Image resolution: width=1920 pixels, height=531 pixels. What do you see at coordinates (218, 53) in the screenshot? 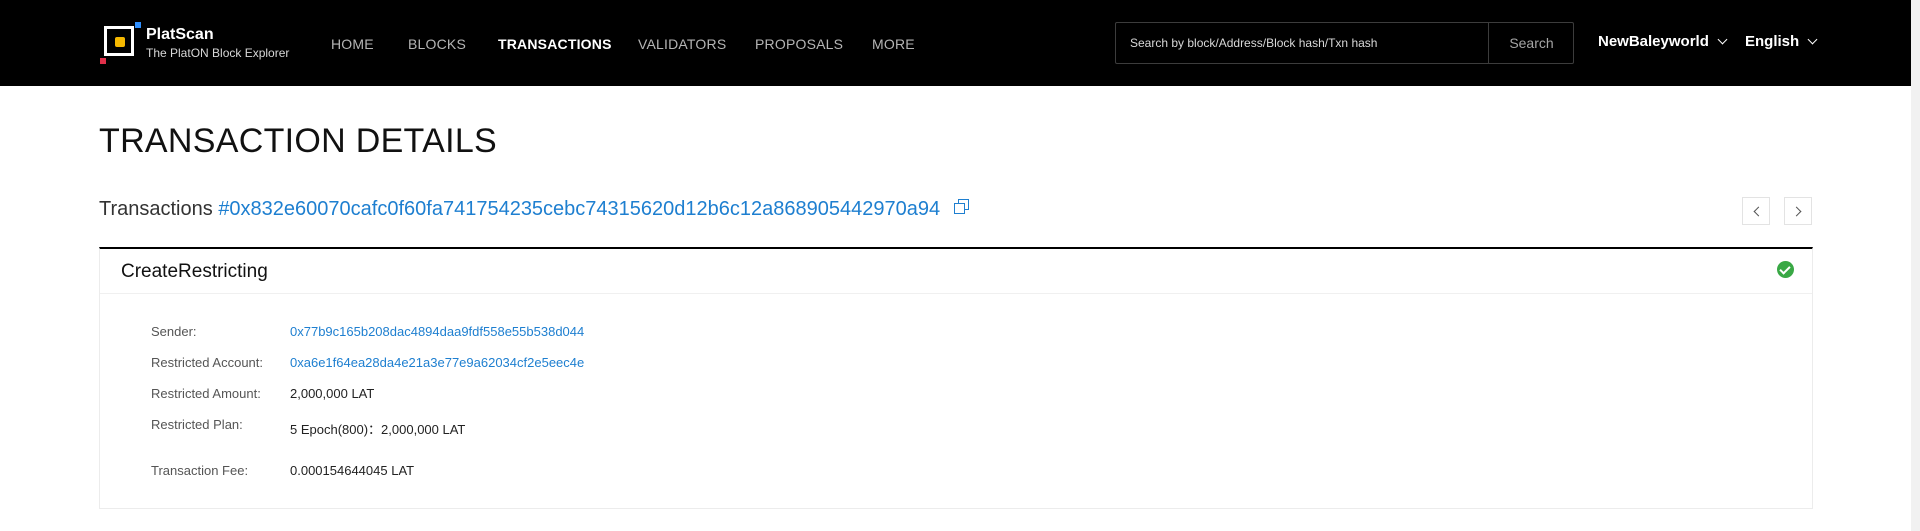
I see `brand-subtitle: The PlatON Block Explorer` at bounding box center [218, 53].